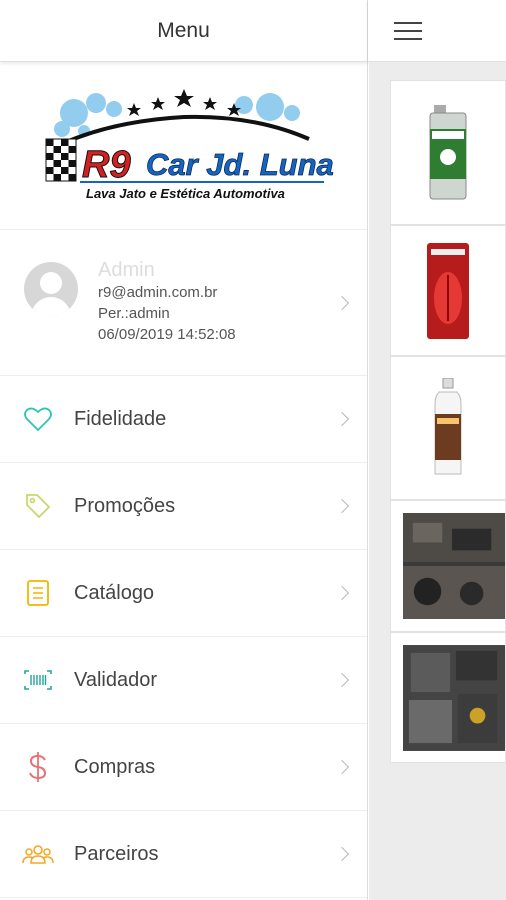  Describe the element at coordinates (38, 419) in the screenshot. I see `heart-icon` at that location.